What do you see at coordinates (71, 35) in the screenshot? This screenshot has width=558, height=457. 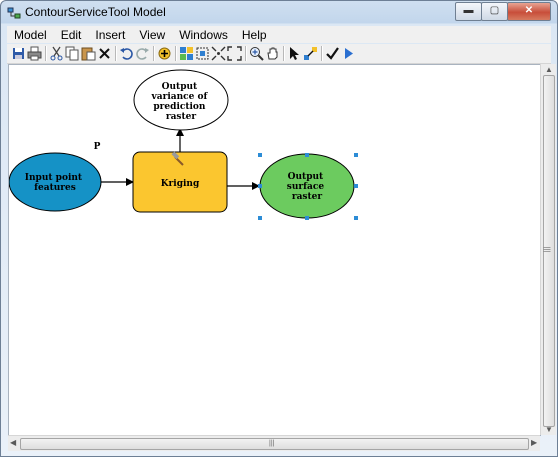 I see `menu-edit: Edit` at bounding box center [71, 35].